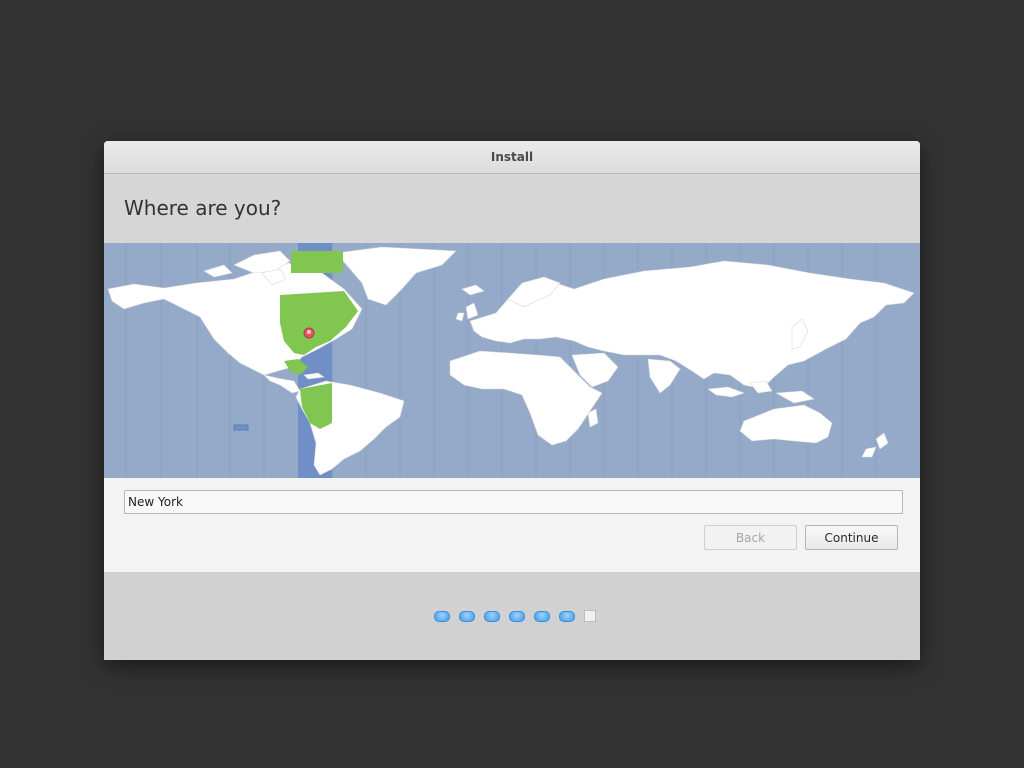 The height and width of the screenshot is (768, 1024). What do you see at coordinates (512, 208) in the screenshot?
I see `page-header: Where are you?` at bounding box center [512, 208].